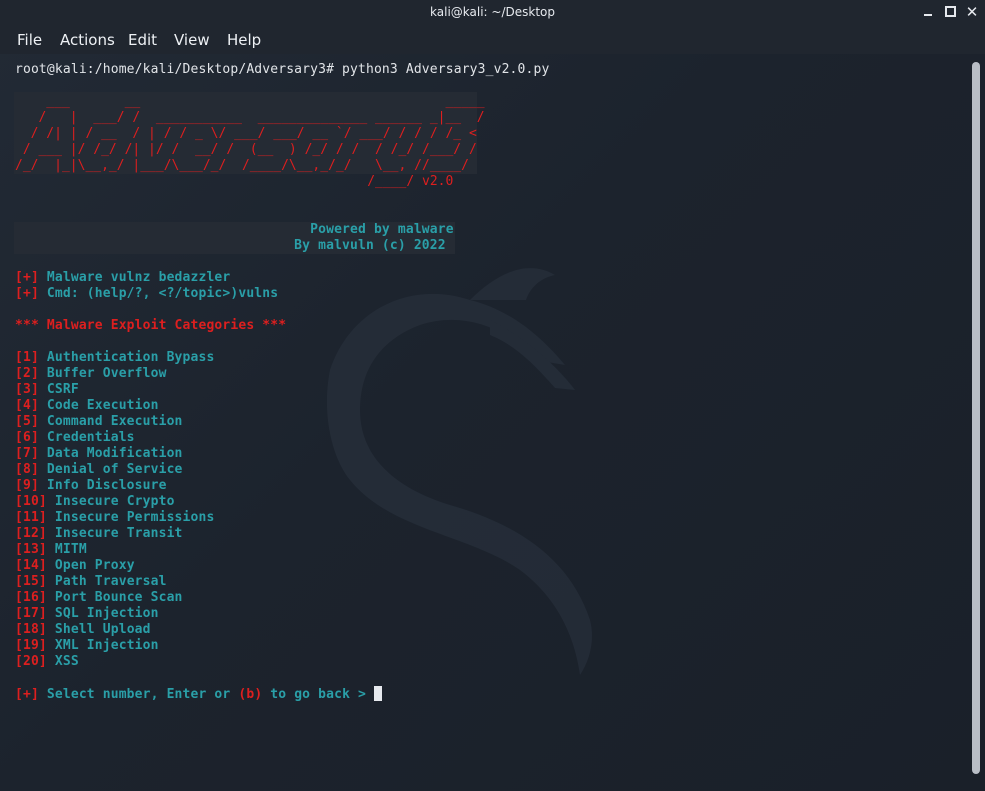 The width and height of the screenshot is (985, 791). I want to click on category-item: [14] Open Proxy, so click(75, 566).